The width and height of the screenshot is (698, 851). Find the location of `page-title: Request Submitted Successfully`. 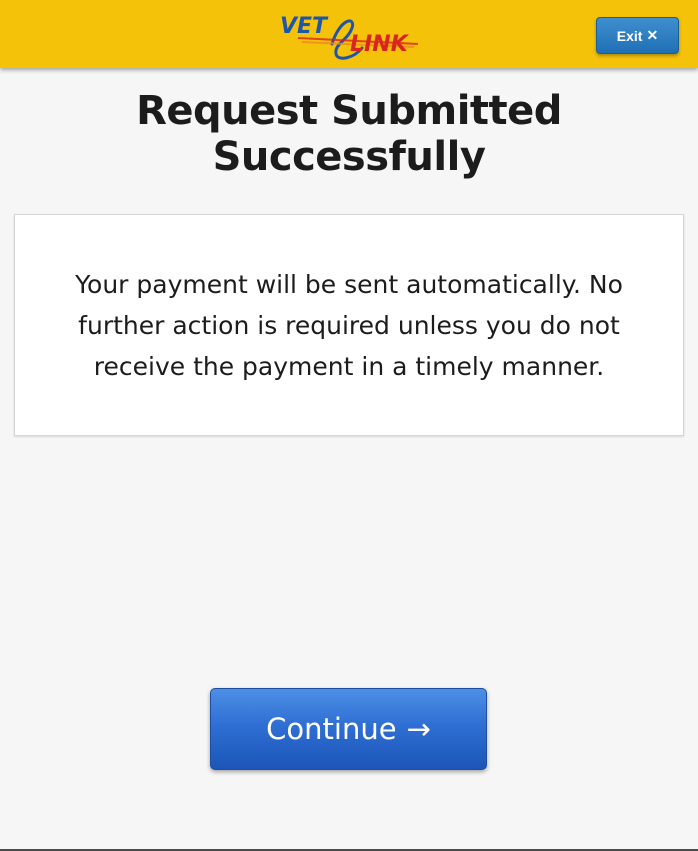

page-title: Request Submitted Successfully is located at coordinates (349, 134).